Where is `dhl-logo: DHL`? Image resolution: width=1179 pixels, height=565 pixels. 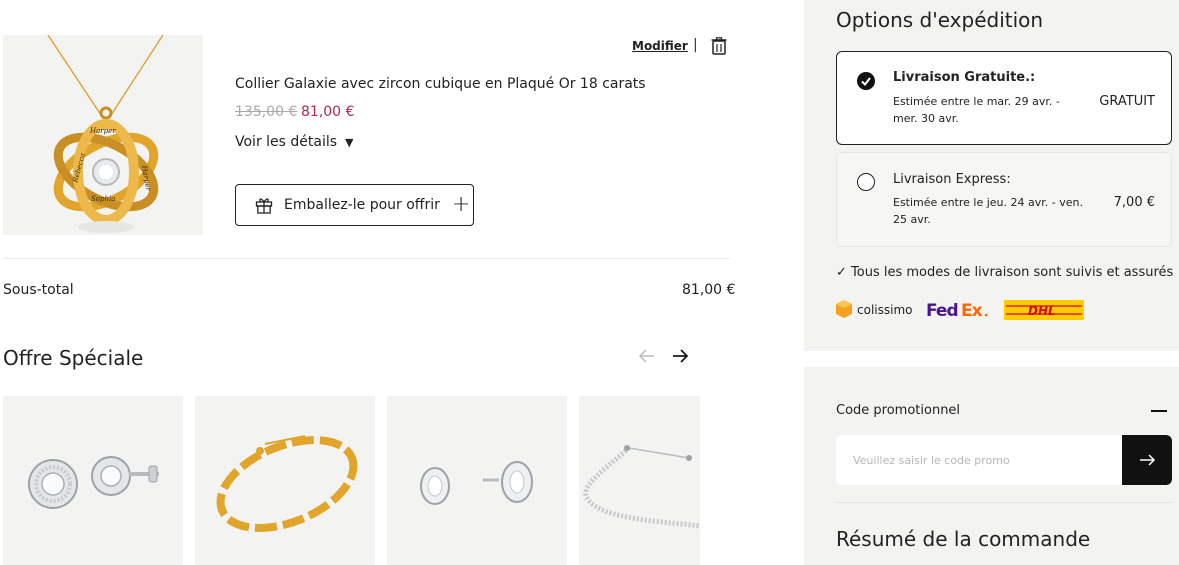
dhl-logo: DHL is located at coordinates (1044, 310).